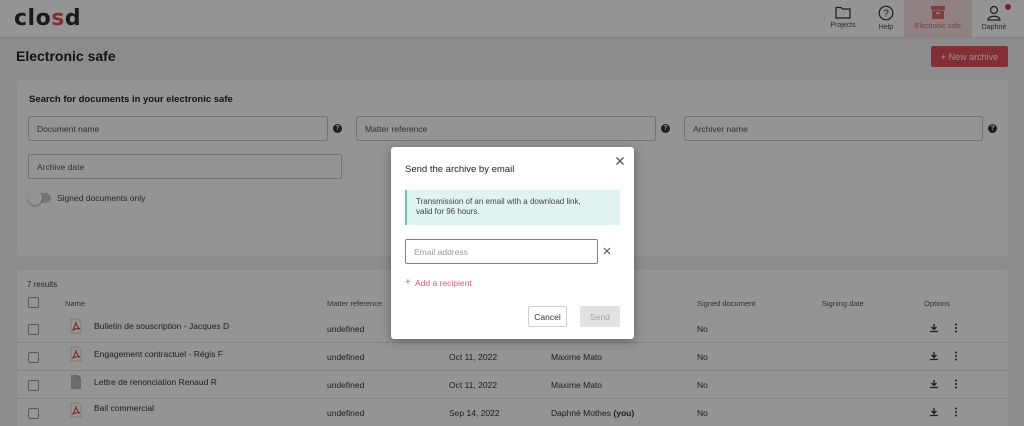  Describe the element at coordinates (620, 161) in the screenshot. I see `close-icon` at that location.